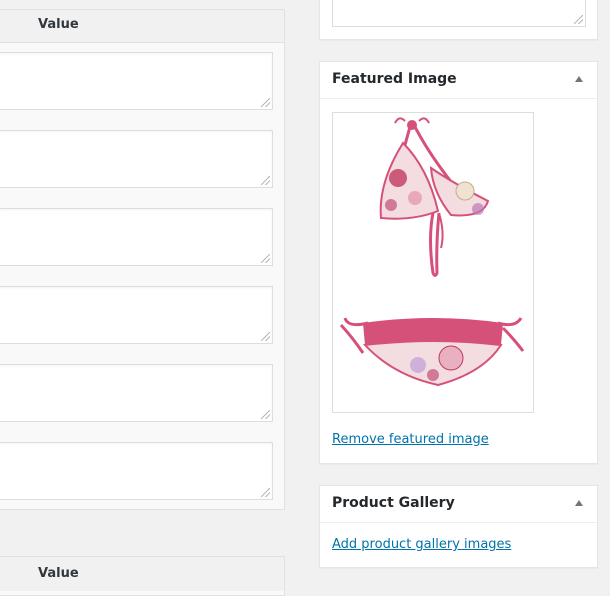 The width and height of the screenshot is (610, 596). I want to click on custom-fields-panel-2: Value, so click(142, 576).